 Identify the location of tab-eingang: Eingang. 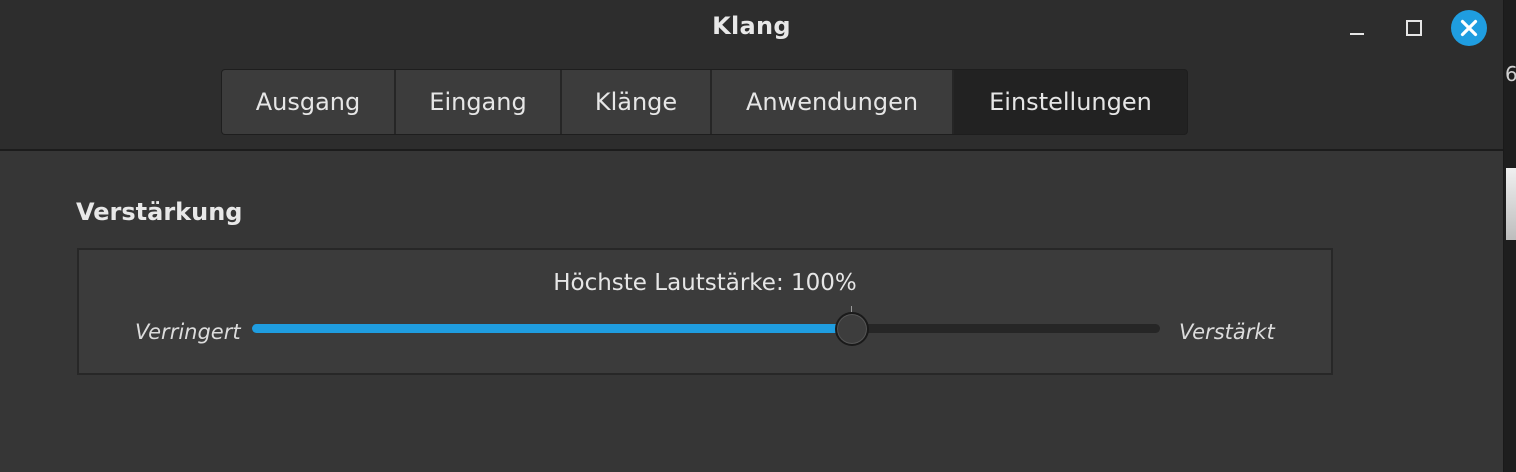
(479, 102).